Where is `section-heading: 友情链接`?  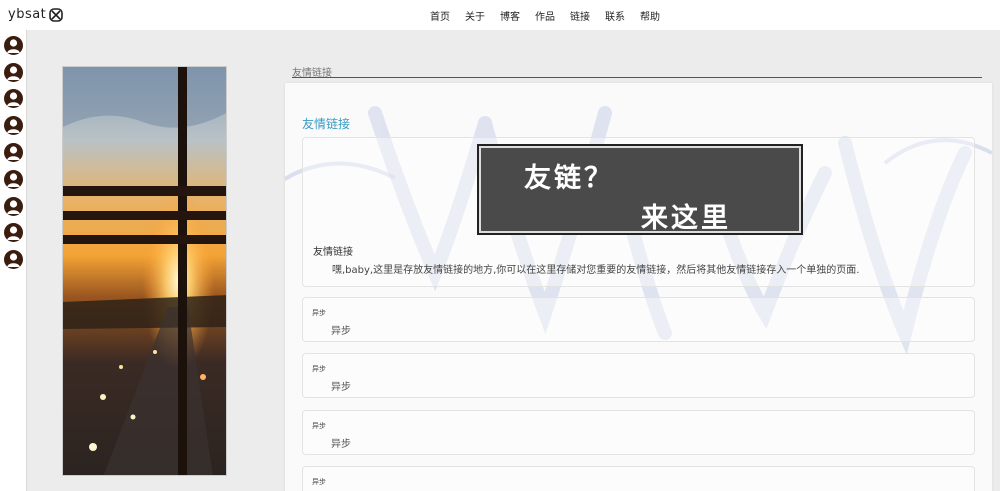
section-heading: 友情链接 is located at coordinates (637, 71).